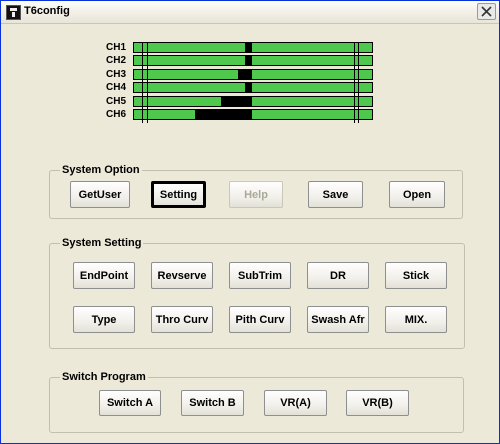  What do you see at coordinates (212, 403) in the screenshot?
I see `switch-b-button: Switch B` at bounding box center [212, 403].